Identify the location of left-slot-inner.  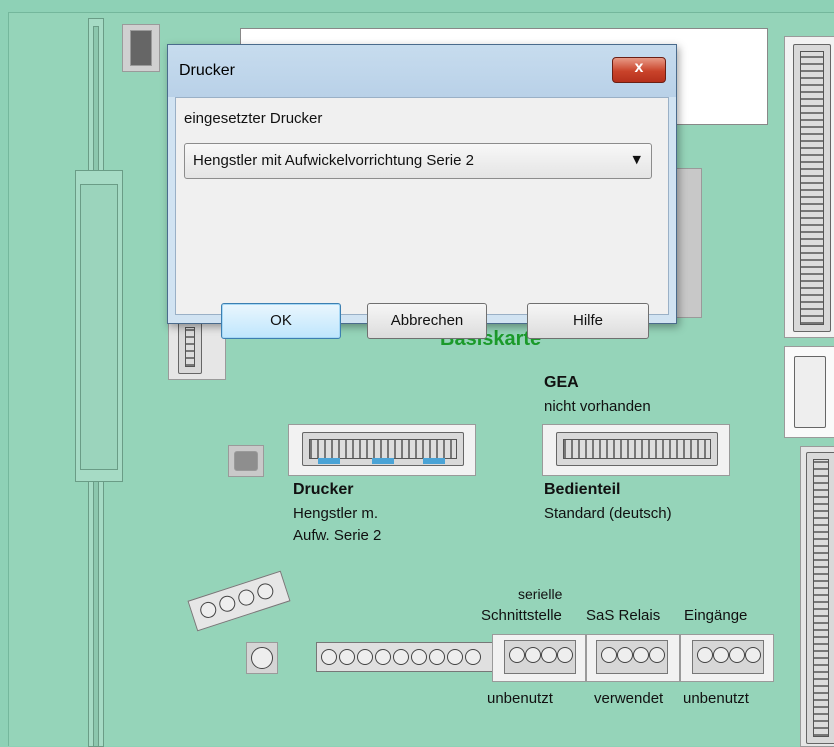
(99, 327).